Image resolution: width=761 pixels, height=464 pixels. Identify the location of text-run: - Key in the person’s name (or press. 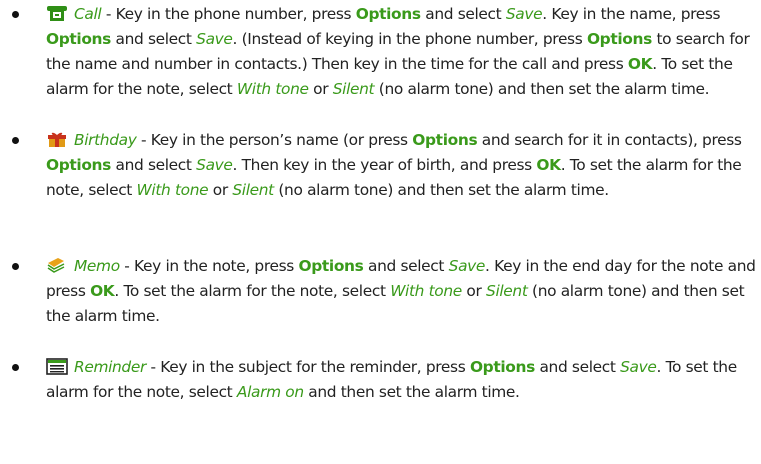
(274, 140).